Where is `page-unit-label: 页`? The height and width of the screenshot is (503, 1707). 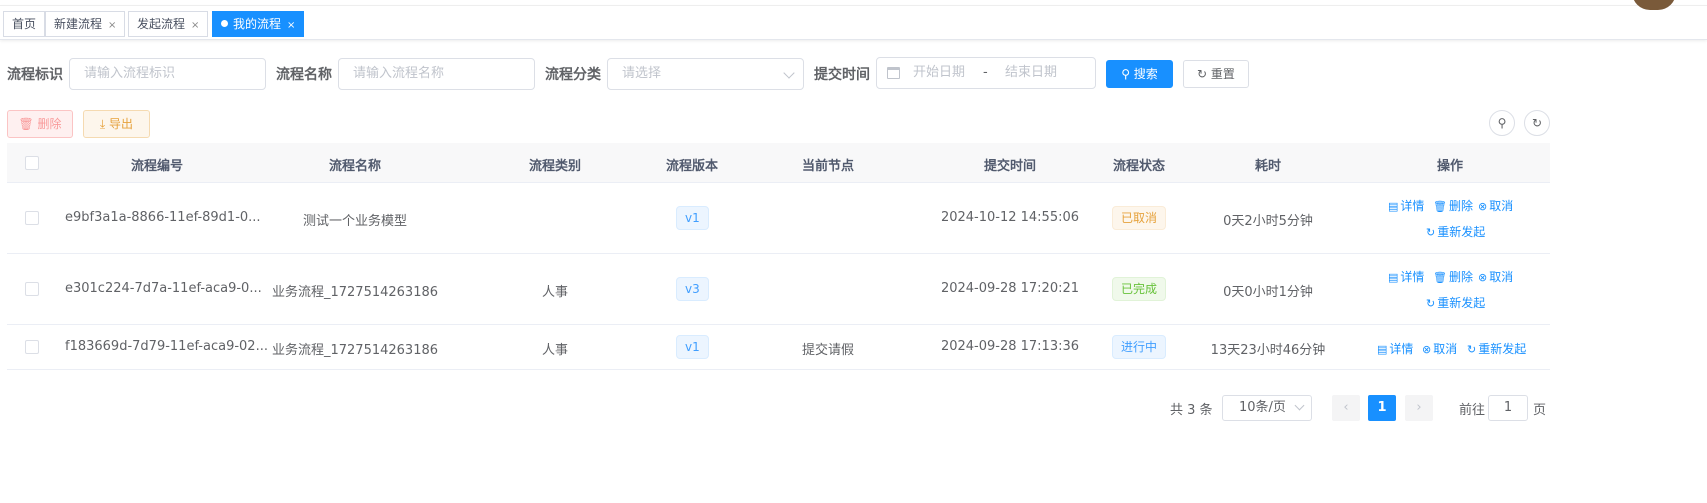 page-unit-label: 页 is located at coordinates (1540, 410).